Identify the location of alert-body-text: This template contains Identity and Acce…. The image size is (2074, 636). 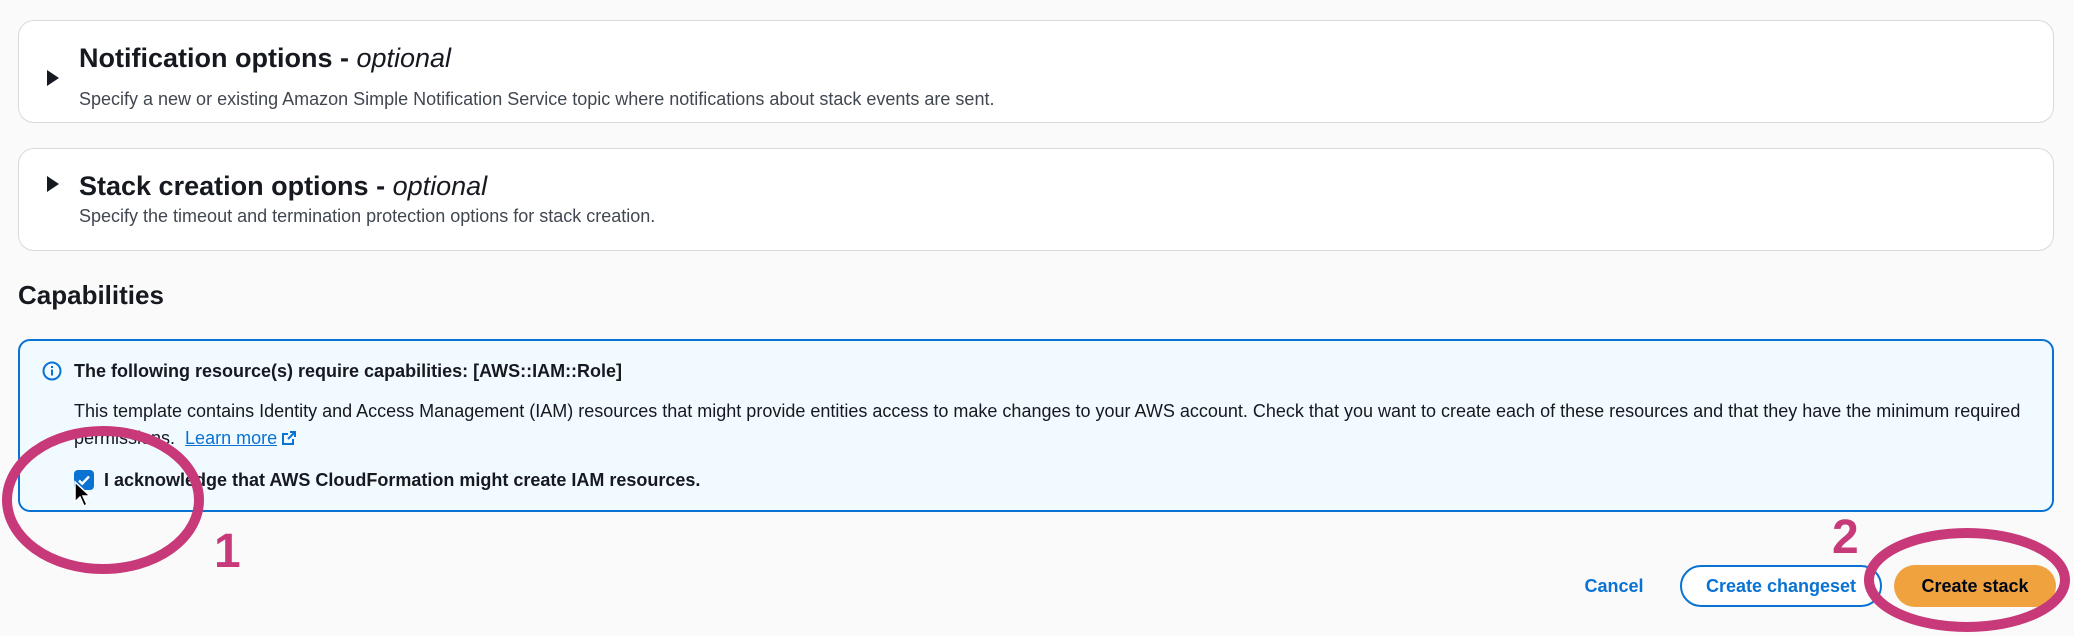
(1047, 424).